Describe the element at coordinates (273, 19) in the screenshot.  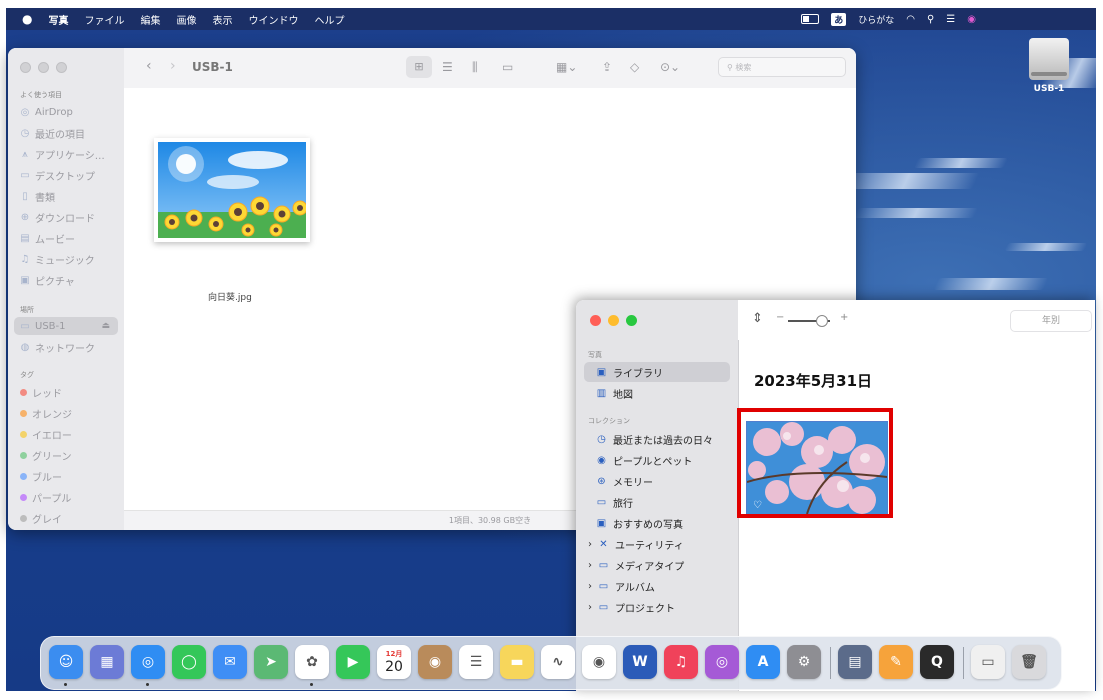
I see `menu-window: ウインドウ` at that location.